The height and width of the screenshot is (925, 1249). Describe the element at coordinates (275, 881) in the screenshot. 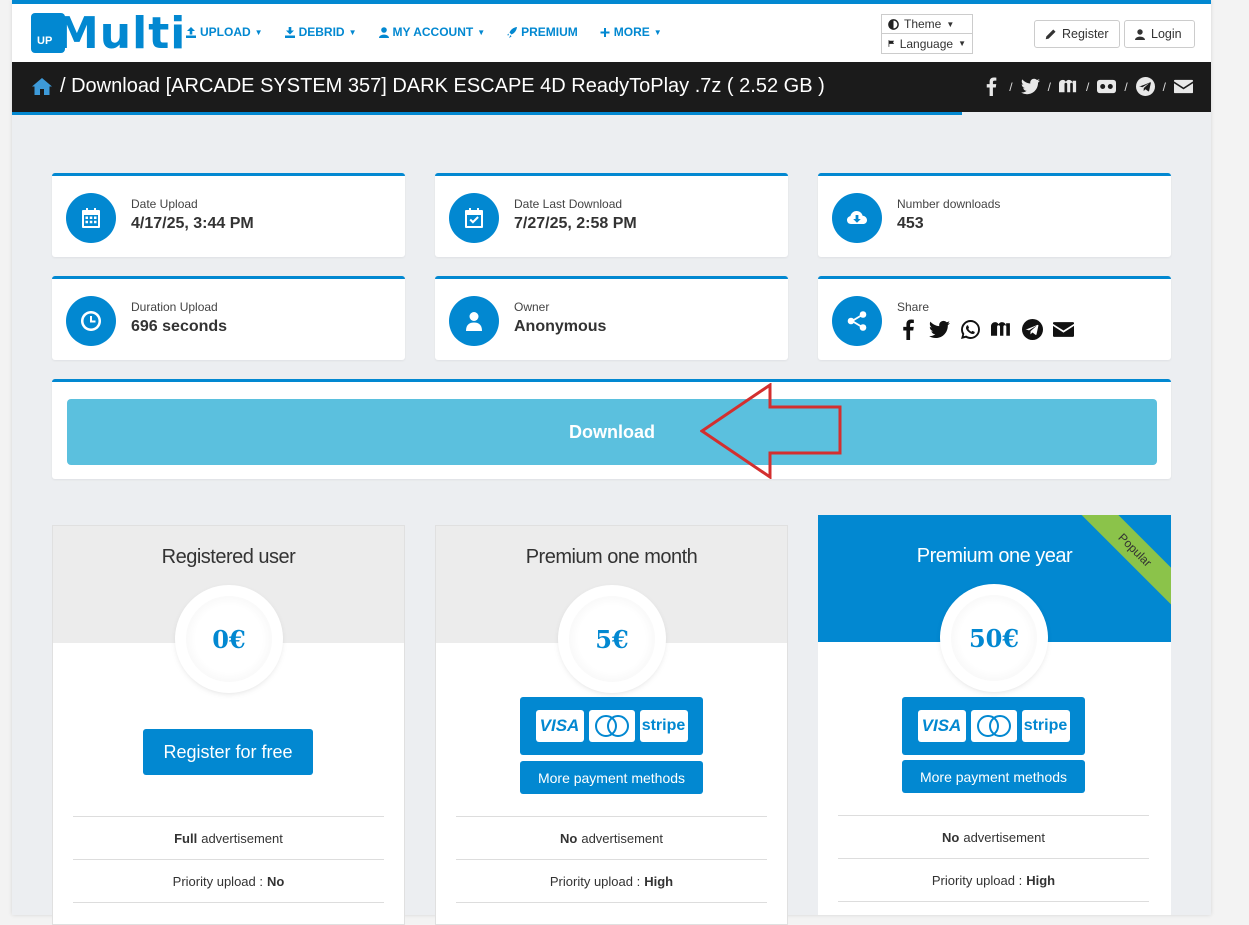

I see `feature-priority-value: No` at that location.